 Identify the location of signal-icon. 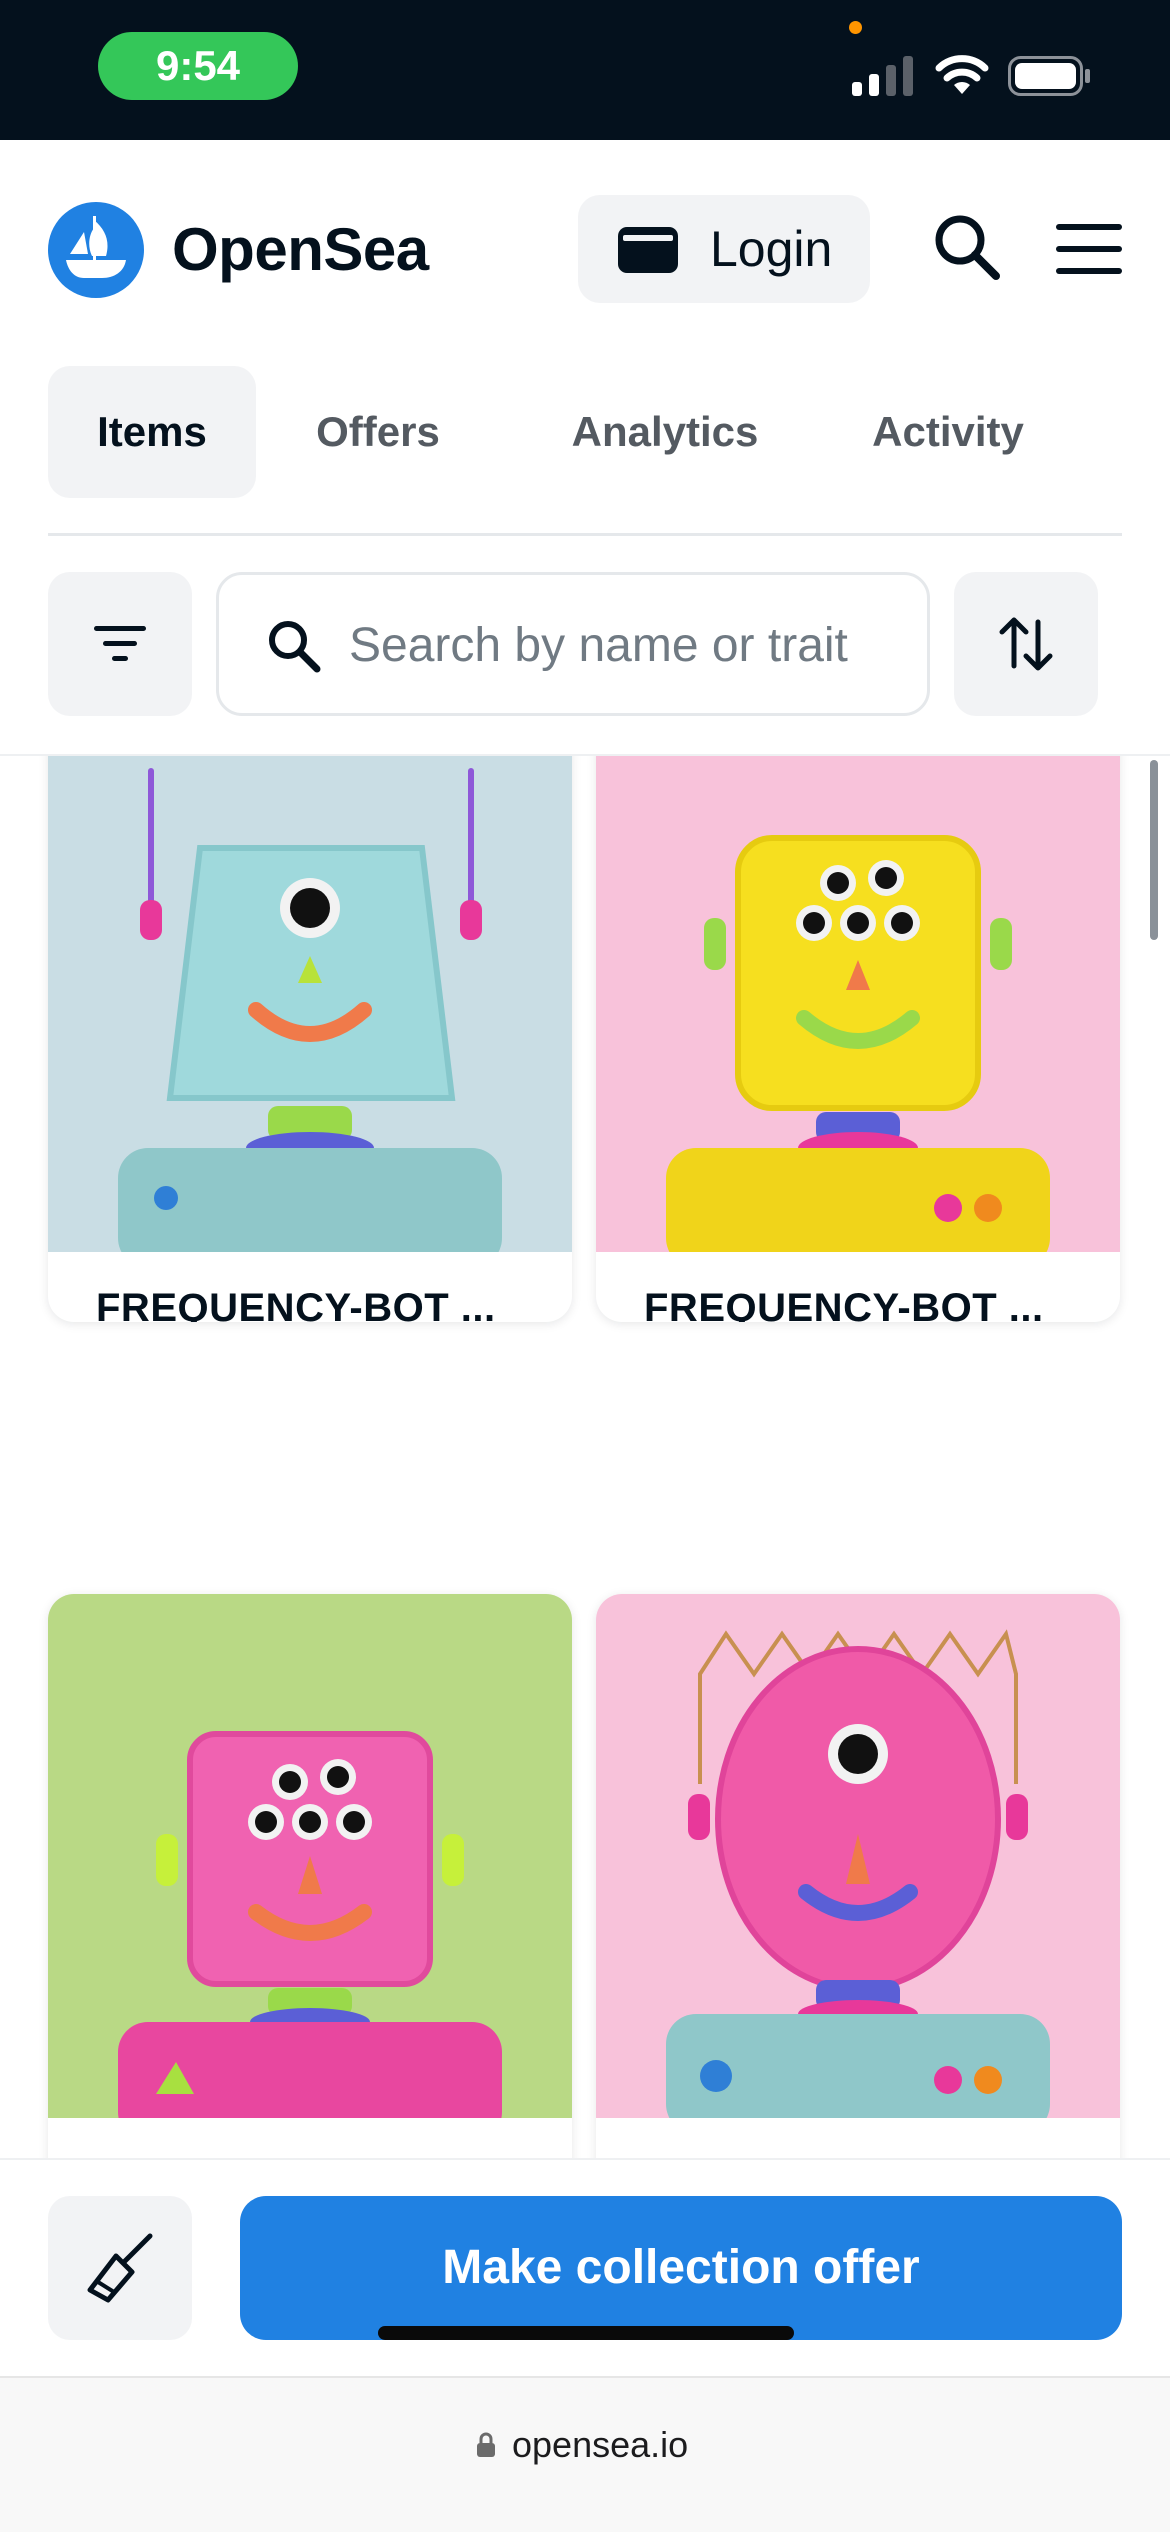
(882, 76).